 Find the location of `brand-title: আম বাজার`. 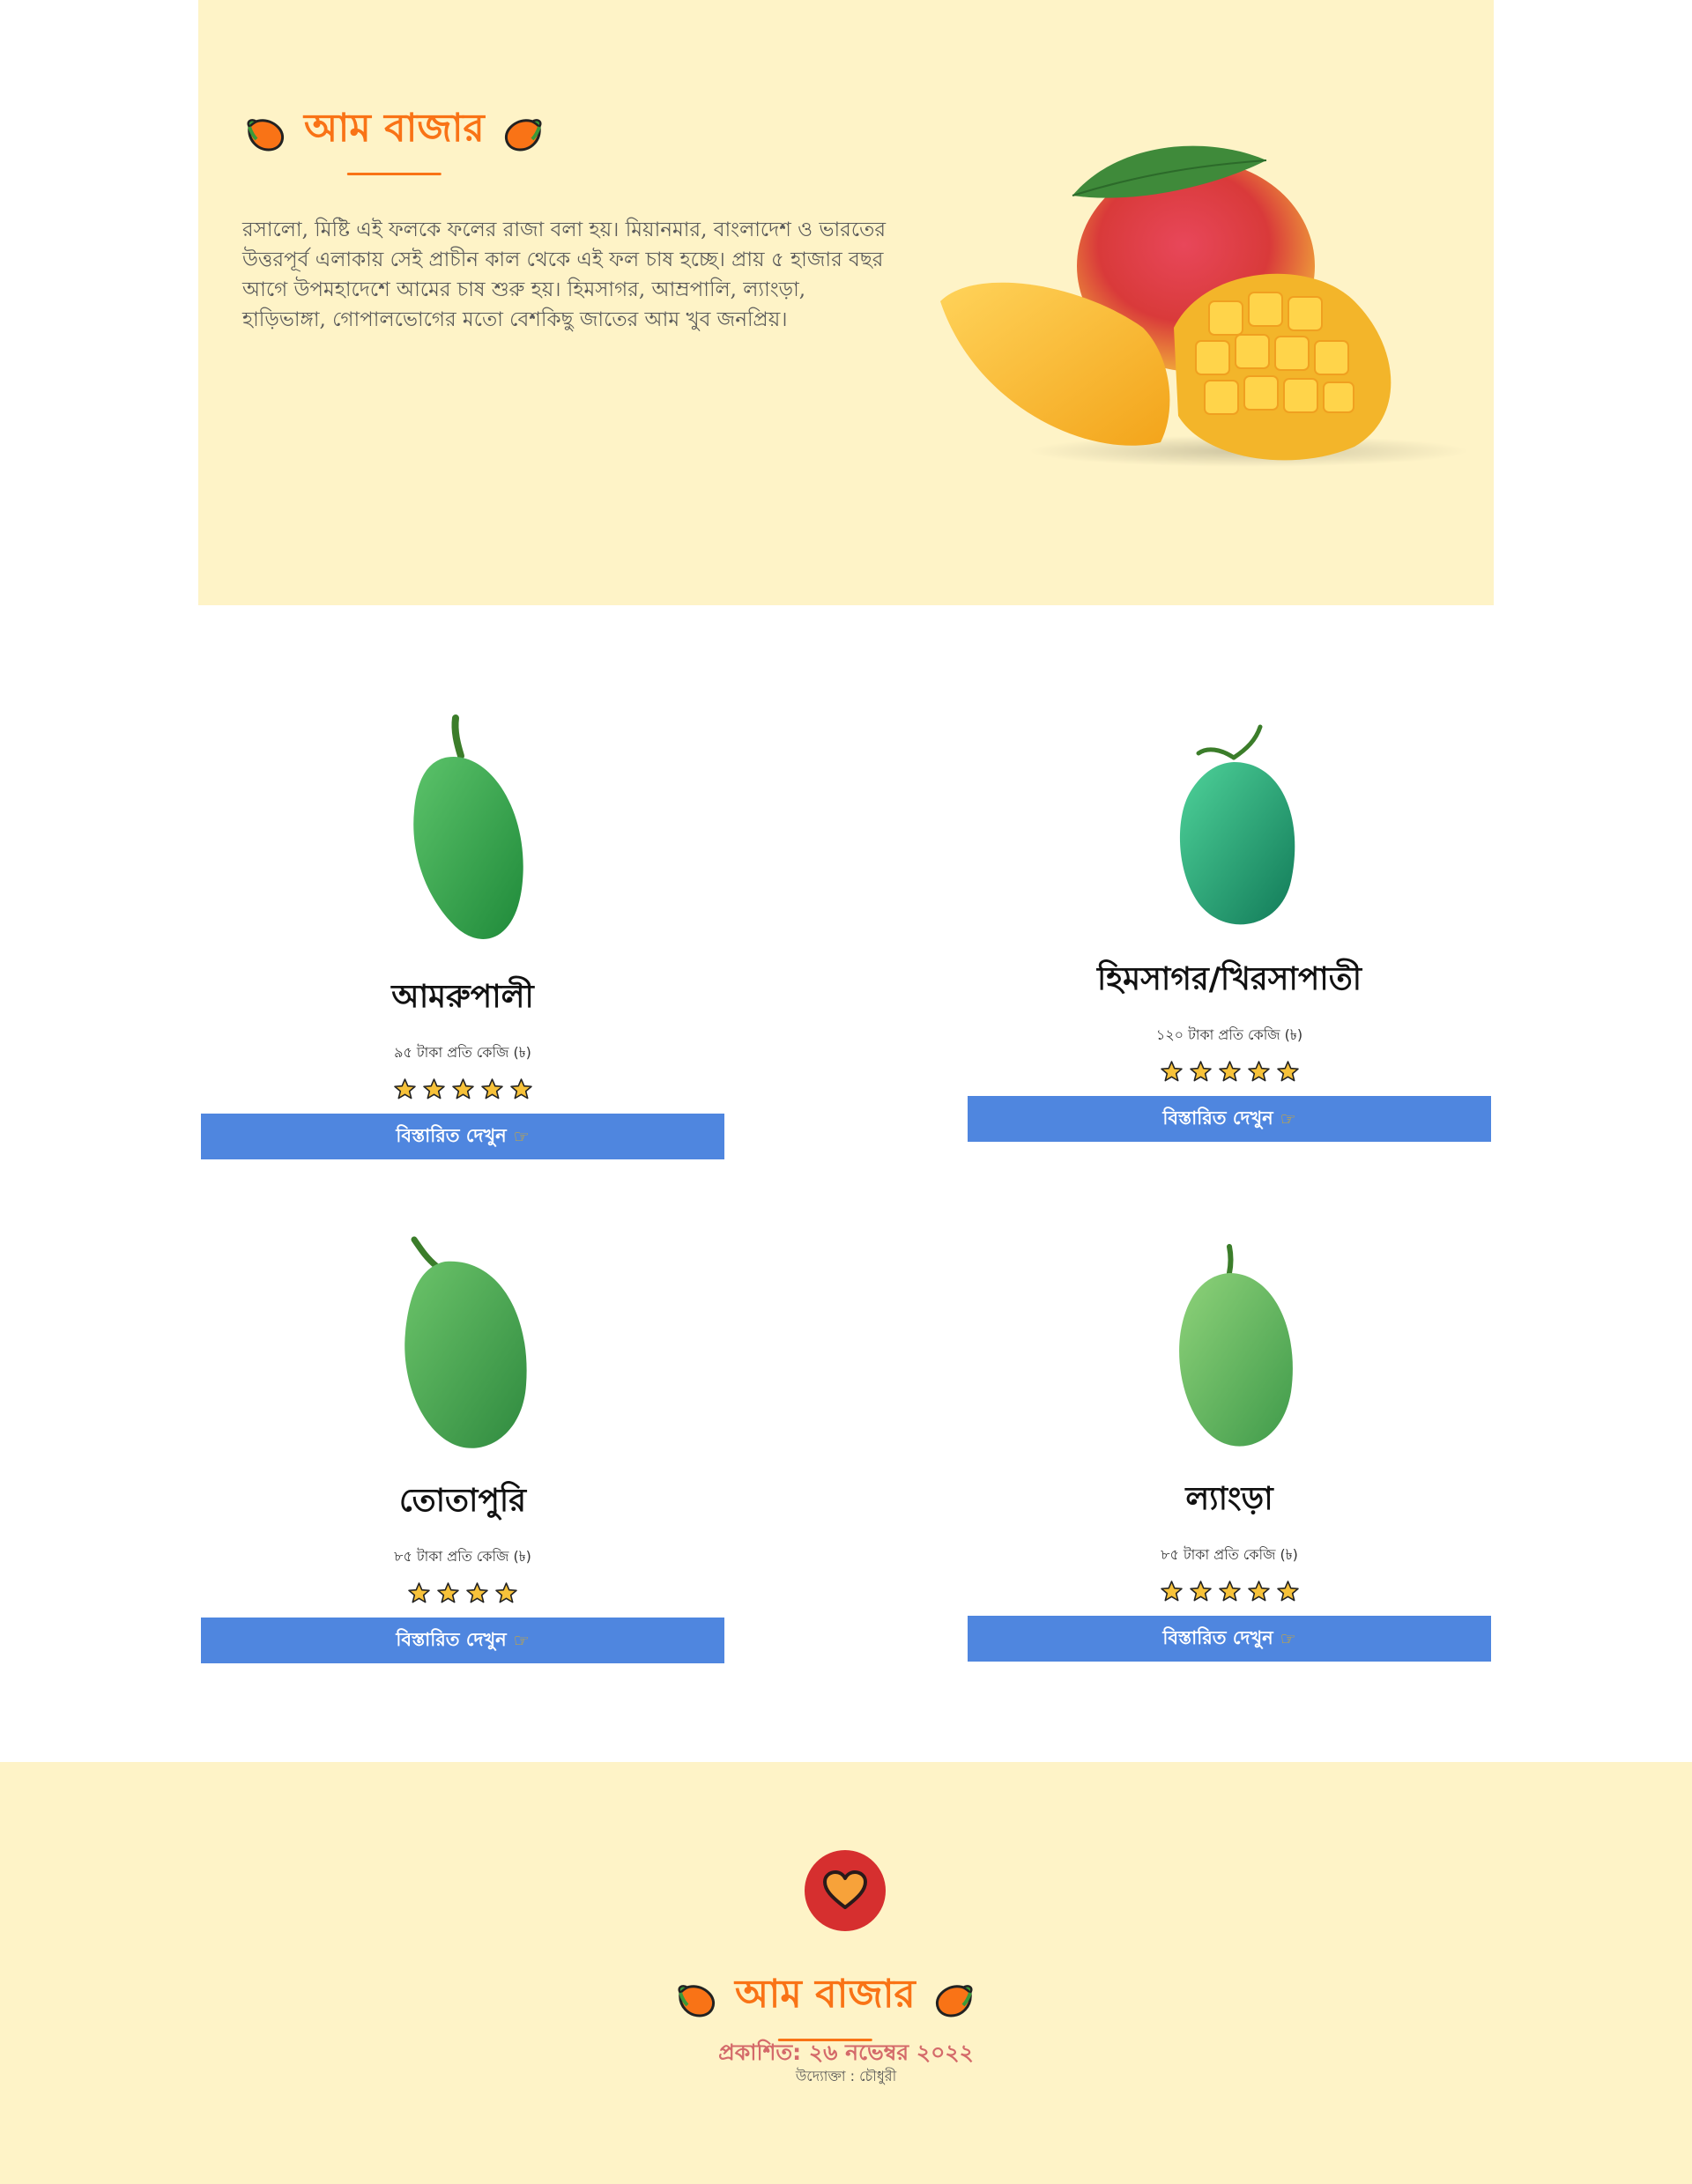

brand-title: আম বাজার is located at coordinates (394, 133).